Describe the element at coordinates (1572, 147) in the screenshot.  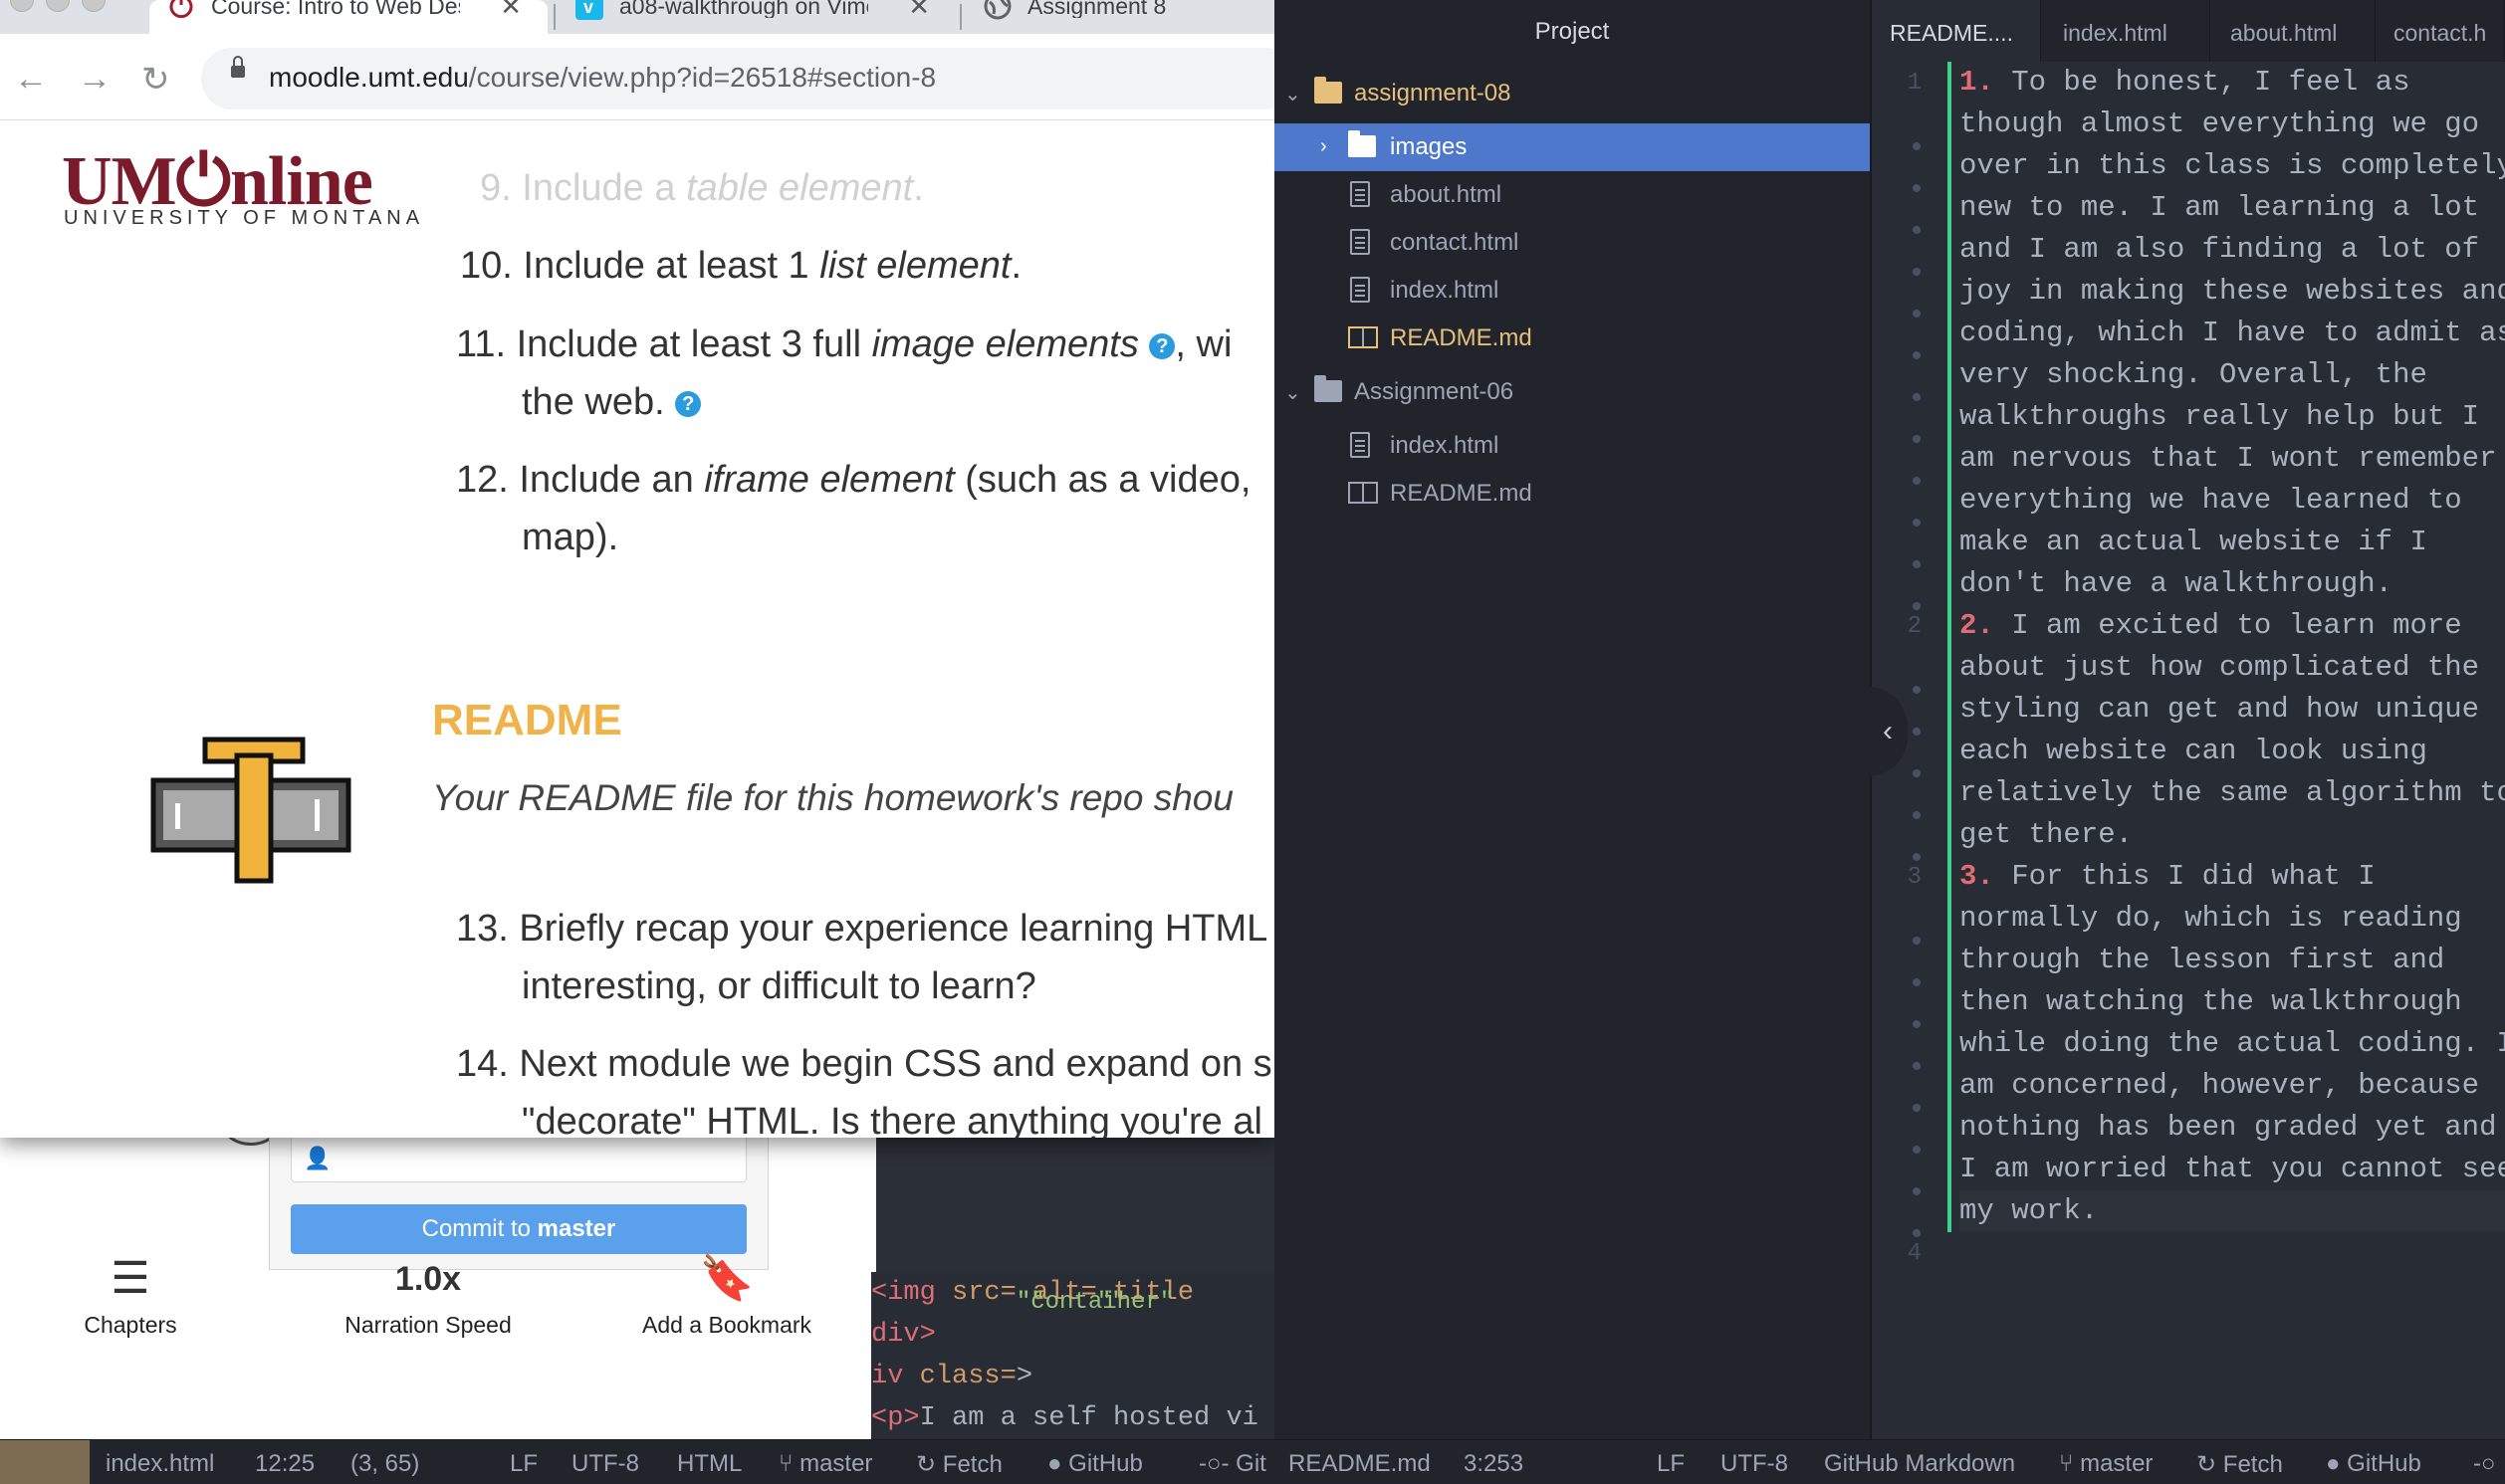
I see `tree-folder-images: › images` at that location.